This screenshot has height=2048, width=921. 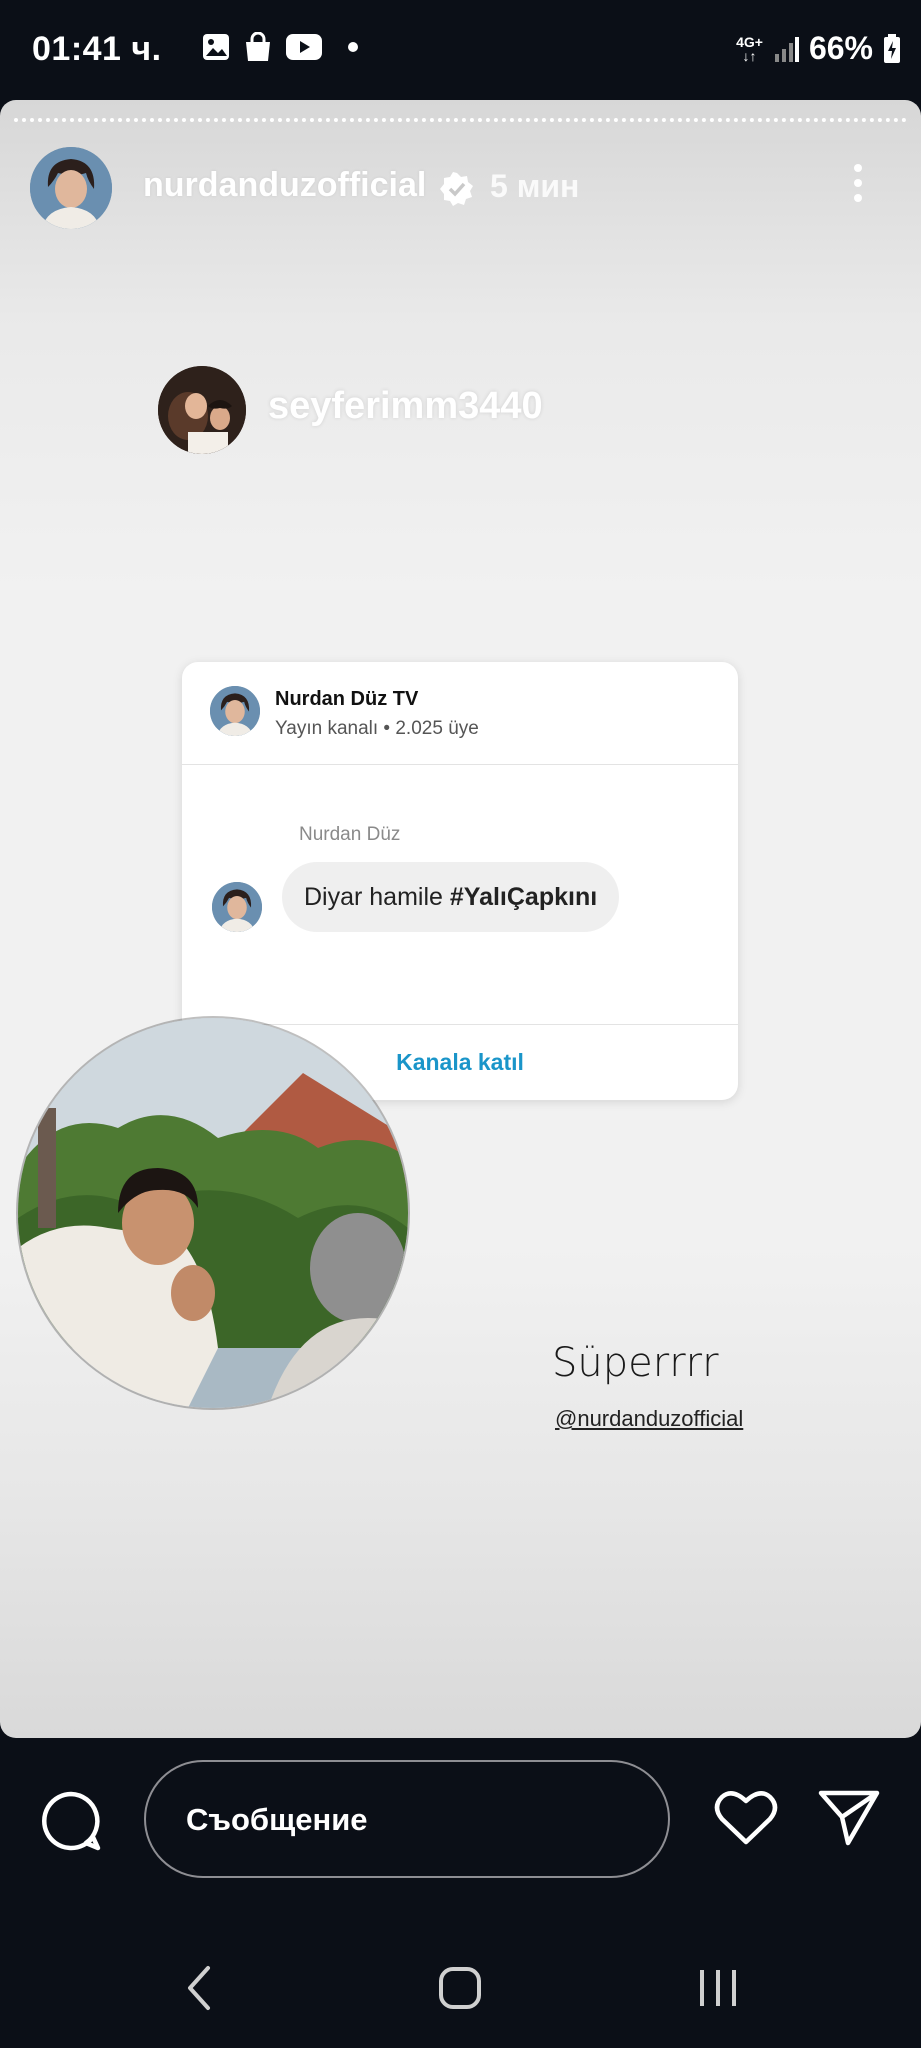 What do you see at coordinates (405, 406) in the screenshot?
I see `mention-username: seyferimm3440` at bounding box center [405, 406].